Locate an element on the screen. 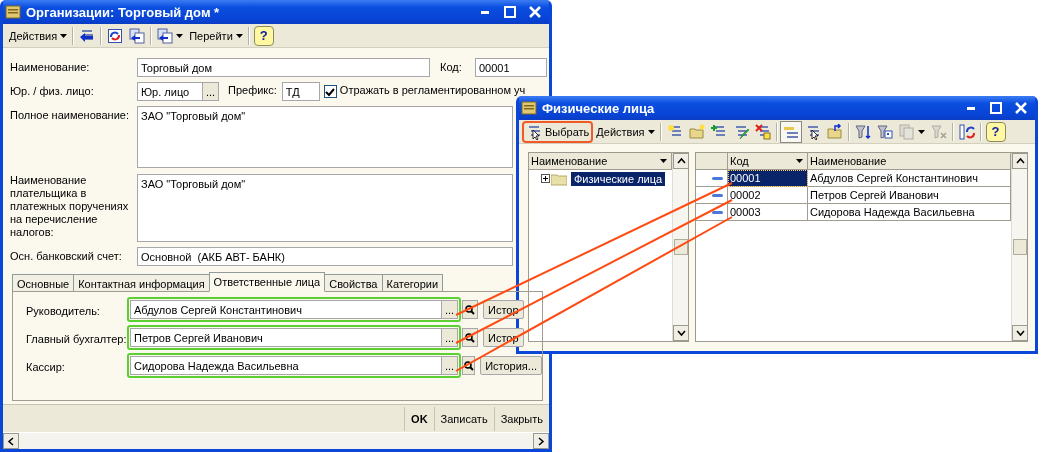 This screenshot has width=1042, height=452. check-icon is located at coordinates (330, 91).